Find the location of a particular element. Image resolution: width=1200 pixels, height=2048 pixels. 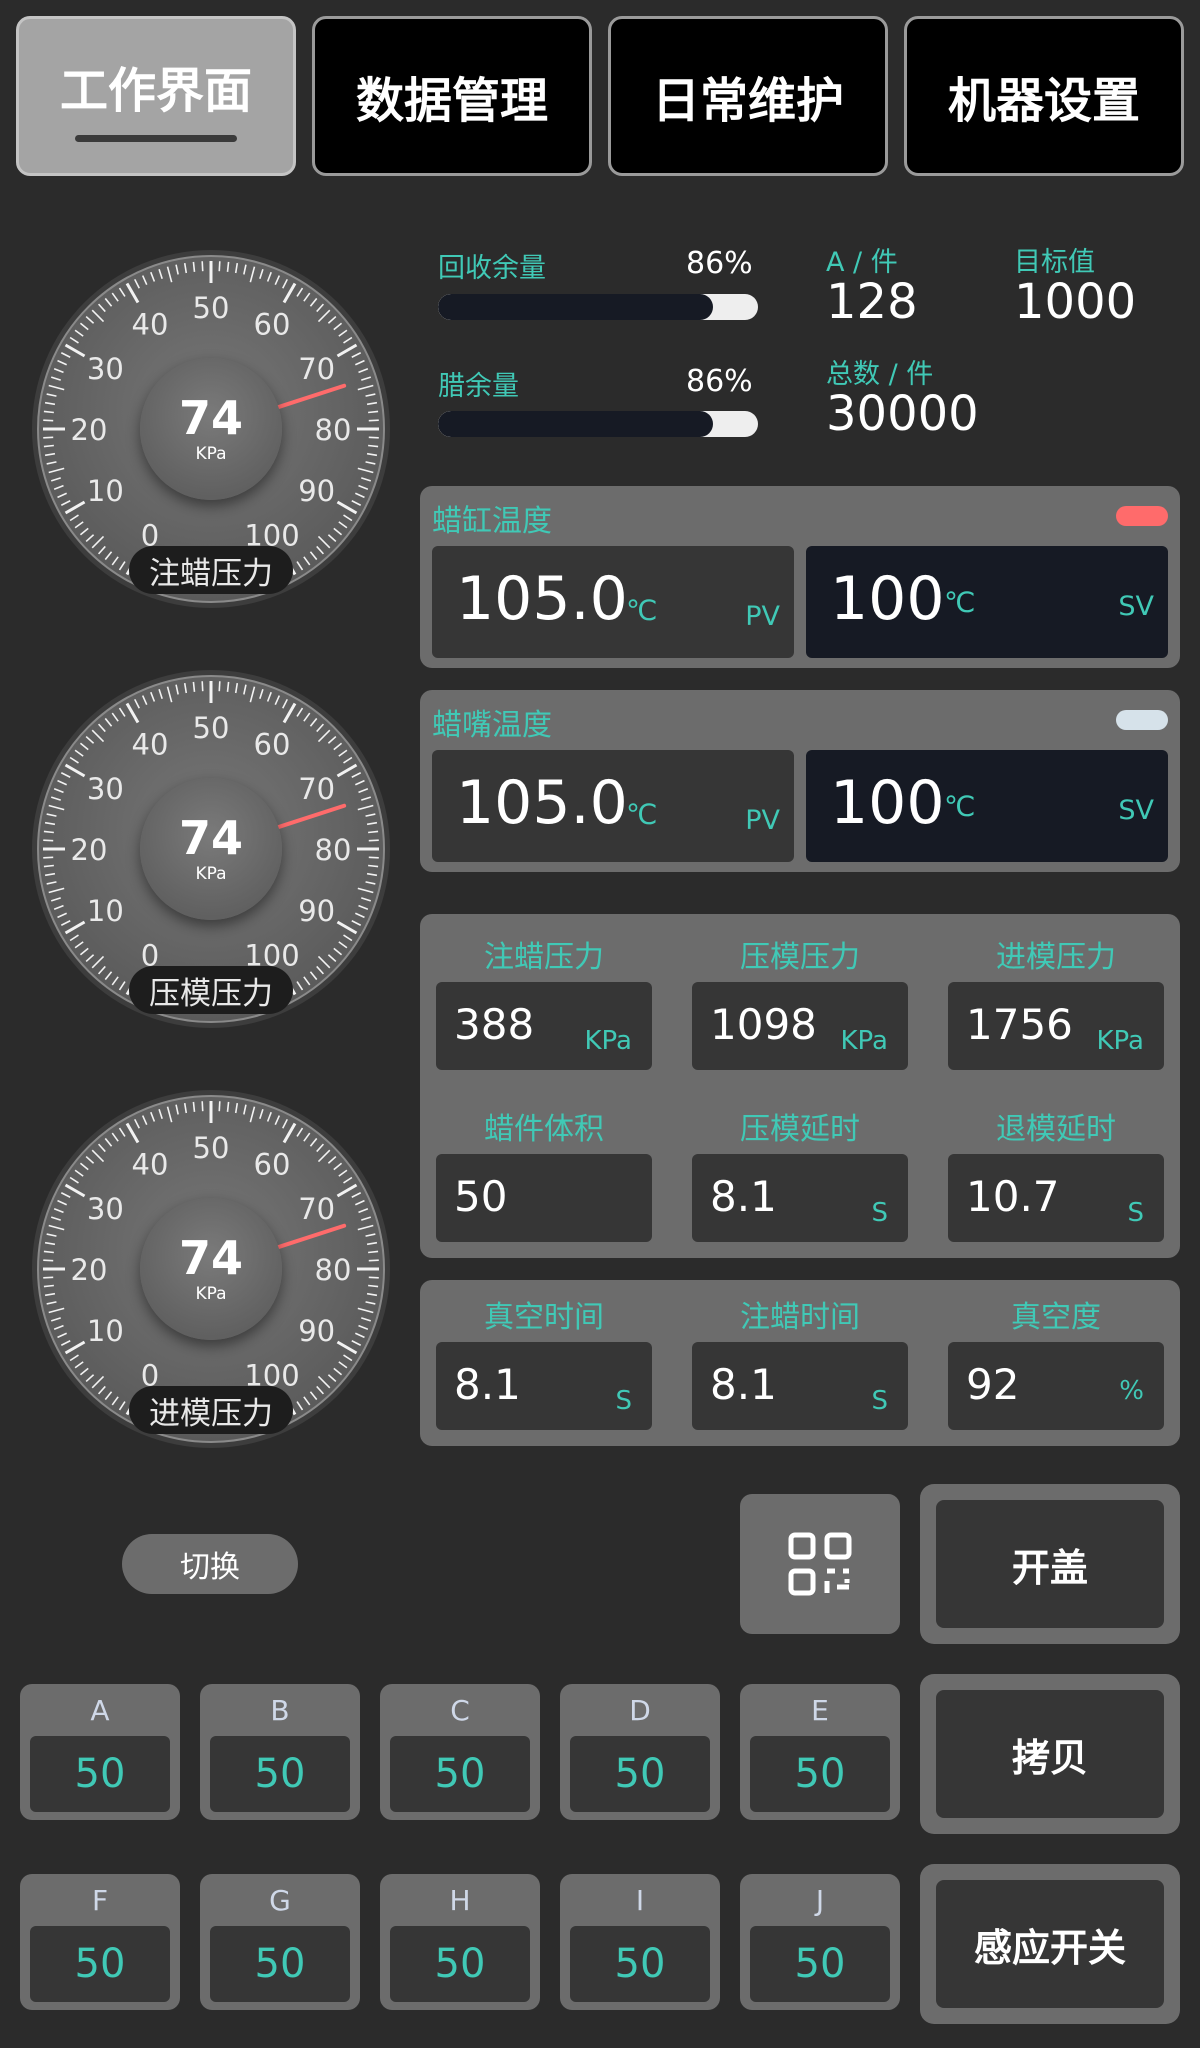

param-label: 压模延时 is located at coordinates (800, 1129).